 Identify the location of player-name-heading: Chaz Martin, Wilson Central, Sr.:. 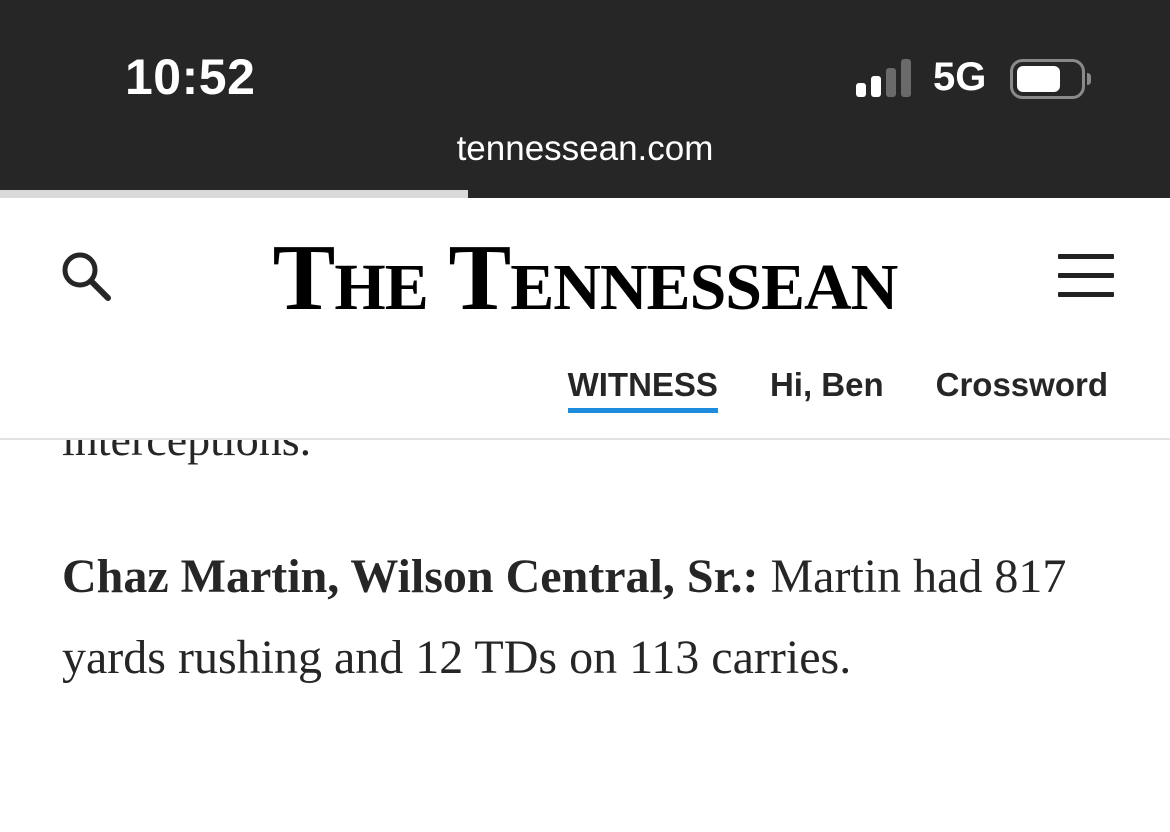
(410, 576).